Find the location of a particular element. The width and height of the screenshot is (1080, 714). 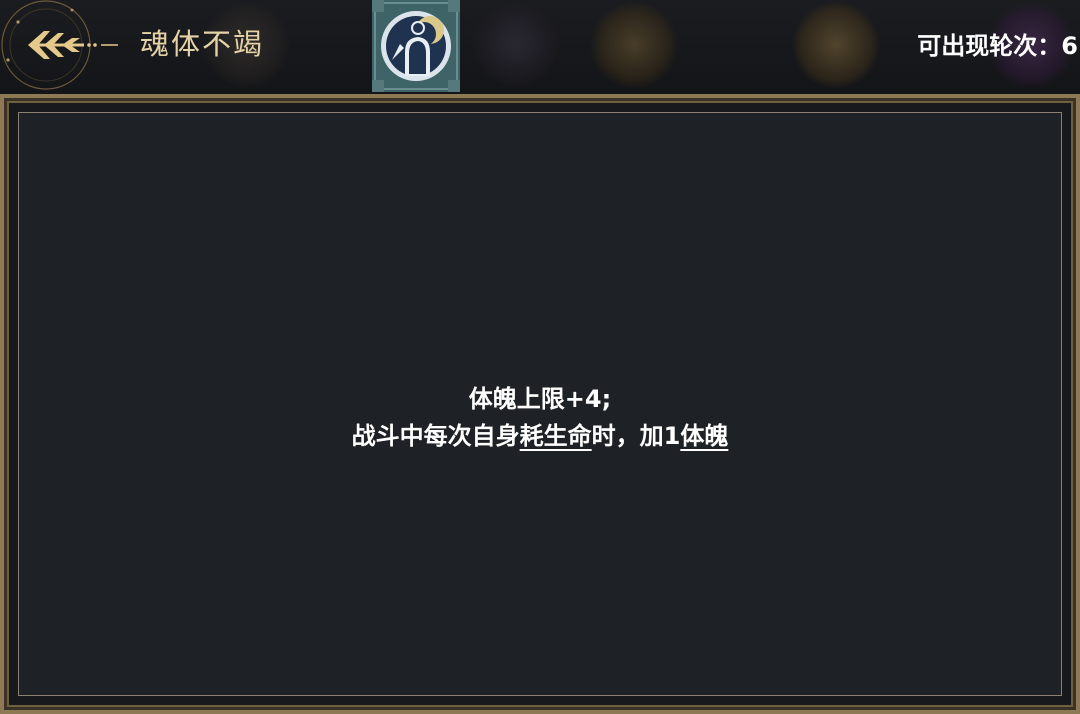

talent-icon is located at coordinates (416, 46).